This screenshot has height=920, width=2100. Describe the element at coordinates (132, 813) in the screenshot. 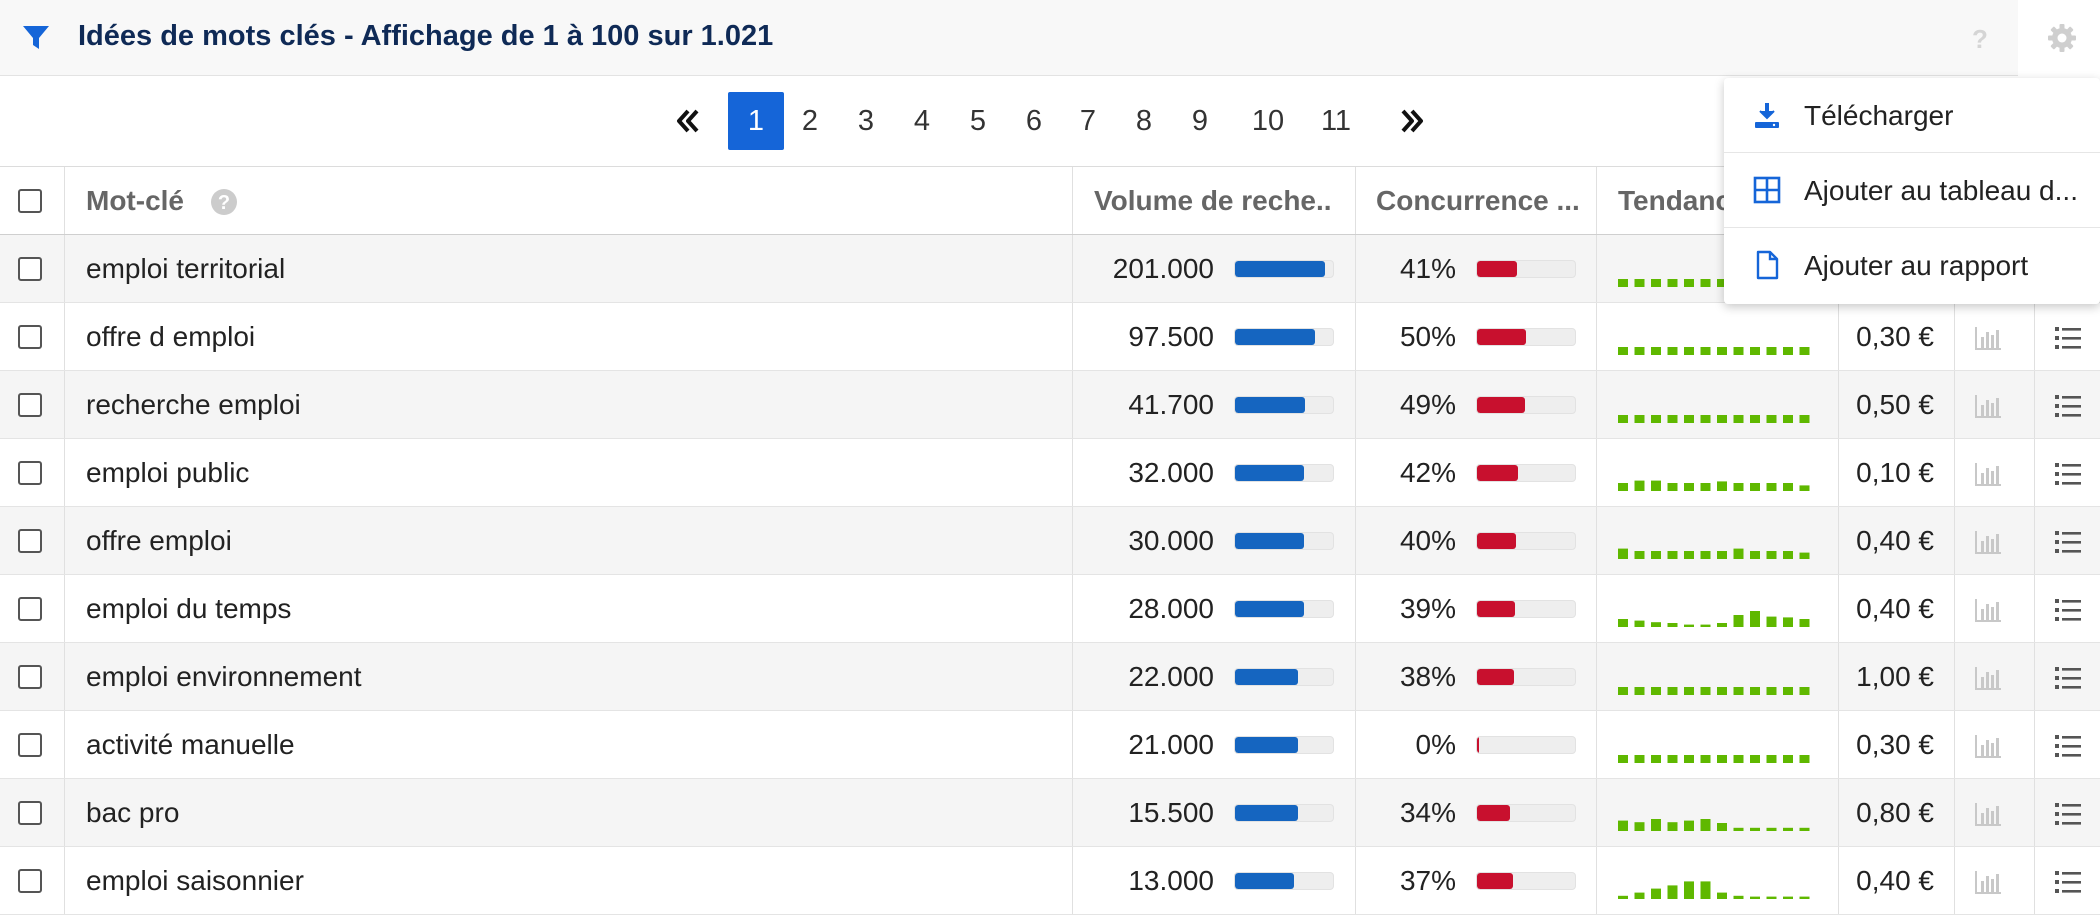

I see `keyword-cell: bac pro` at that location.